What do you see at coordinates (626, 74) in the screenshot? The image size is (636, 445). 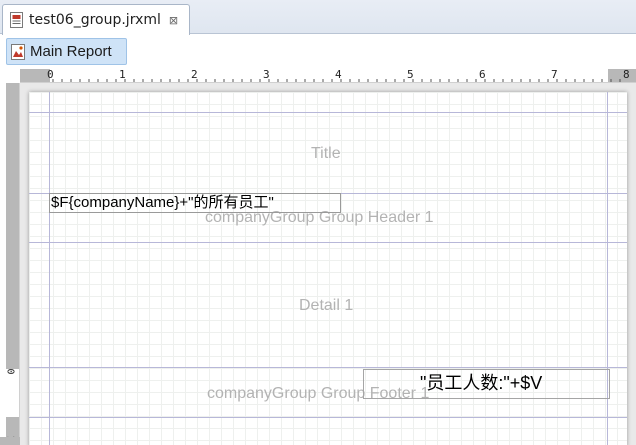 I see `ruler-label: 8` at bounding box center [626, 74].